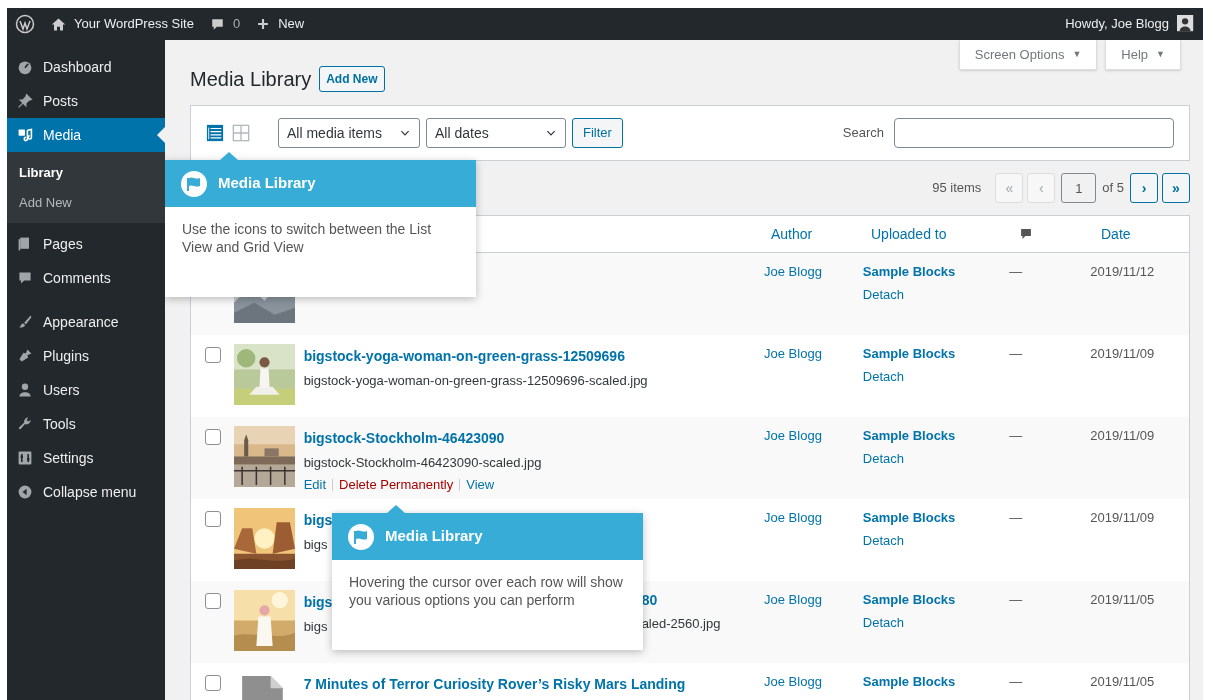 This screenshot has height=700, width=1213. What do you see at coordinates (496, 133) in the screenshot?
I see `filter-dropdown: All dates` at bounding box center [496, 133].